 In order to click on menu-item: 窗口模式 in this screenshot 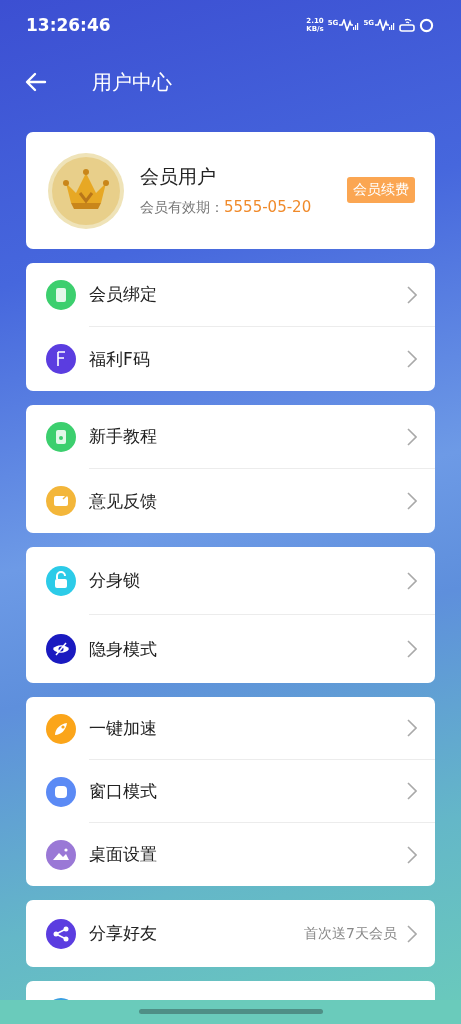, I will do `click(230, 791)`.